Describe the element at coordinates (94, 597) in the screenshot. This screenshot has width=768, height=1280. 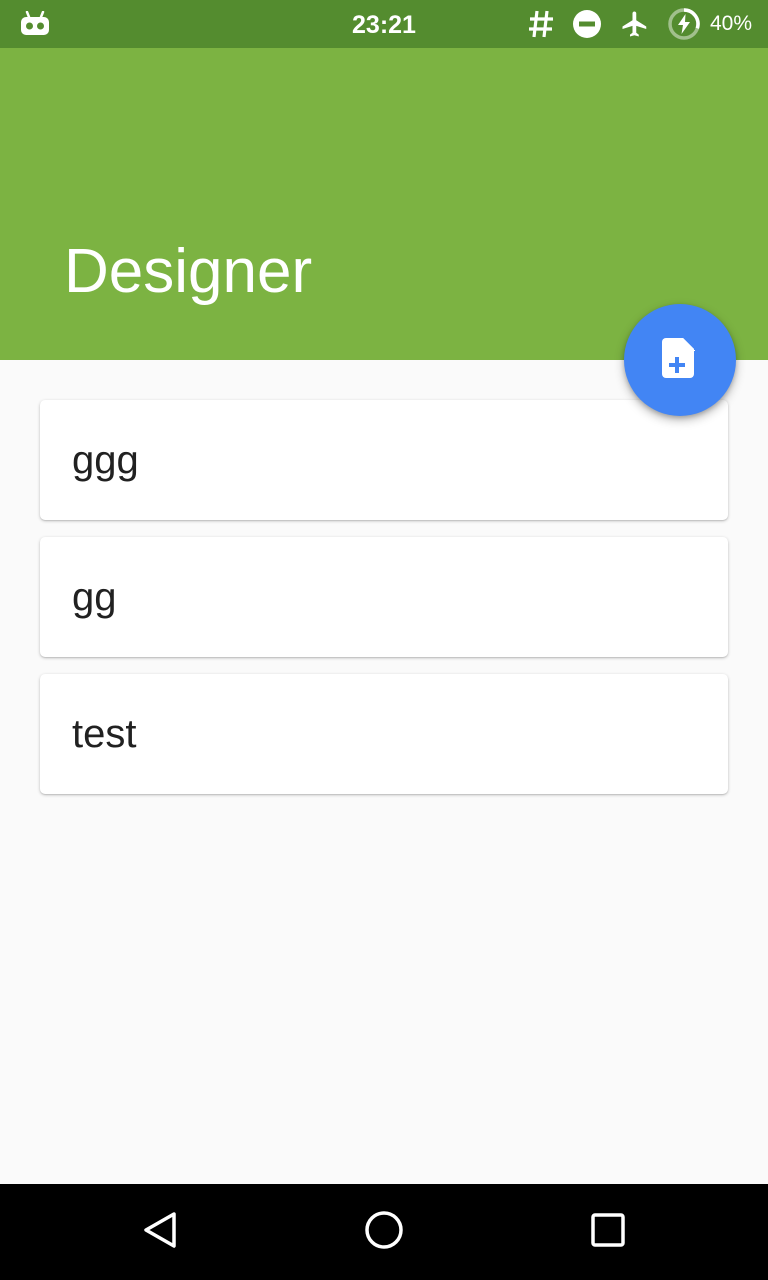
I see `list-item-label: gg` at that location.